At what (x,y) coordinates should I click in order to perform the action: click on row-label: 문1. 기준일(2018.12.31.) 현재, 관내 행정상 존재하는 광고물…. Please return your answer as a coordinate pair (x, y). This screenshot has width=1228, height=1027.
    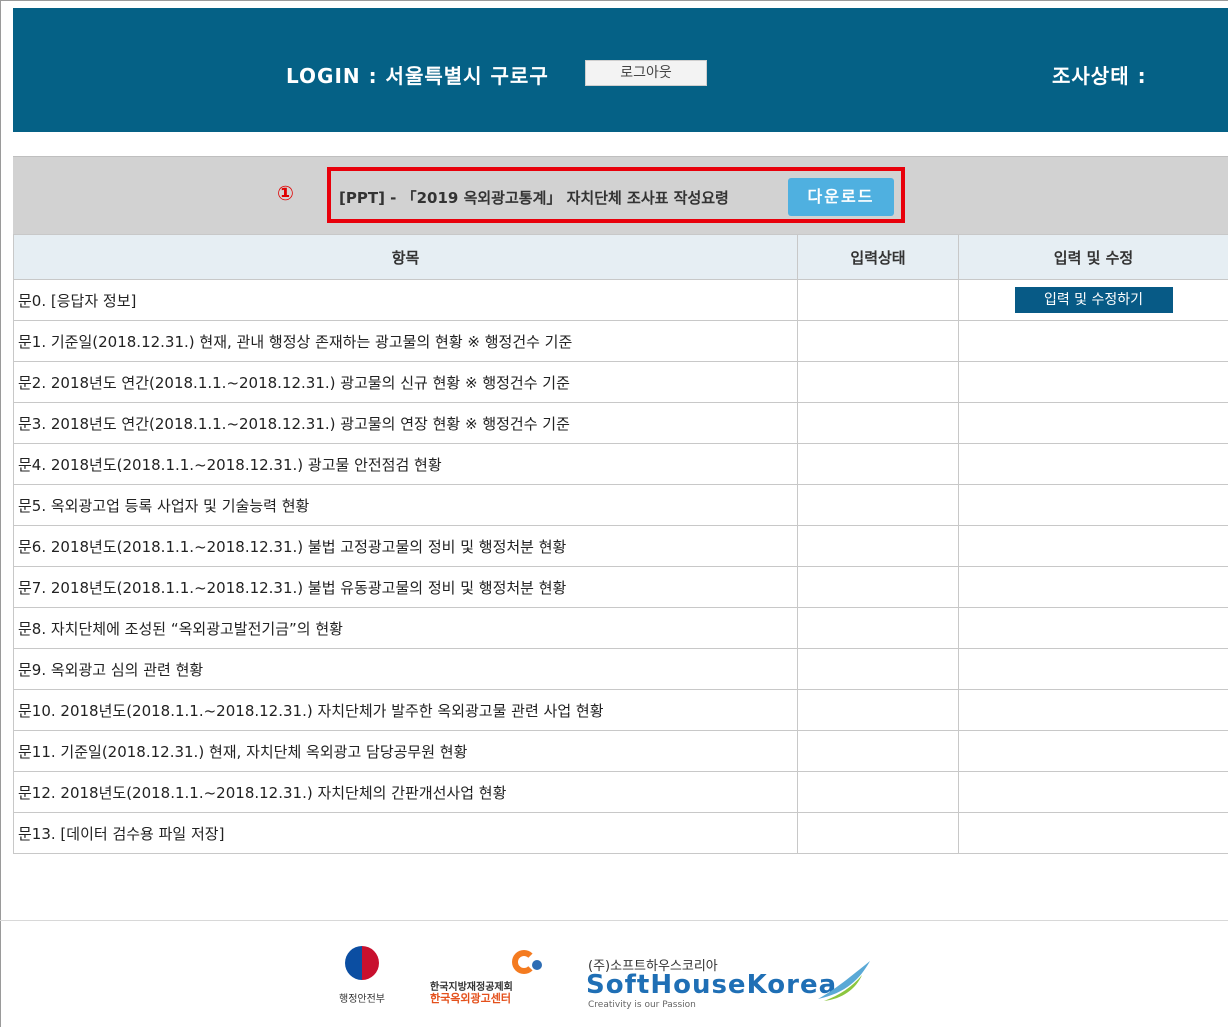
    Looking at the image, I should click on (405, 341).